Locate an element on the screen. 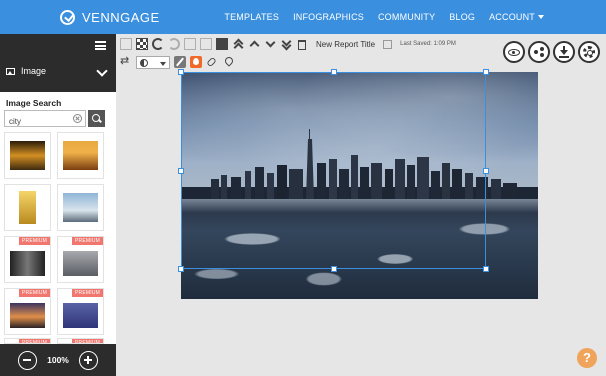 Image resolution: width=606 pixels, height=376 pixels. swap-icon is located at coordinates (126, 61).